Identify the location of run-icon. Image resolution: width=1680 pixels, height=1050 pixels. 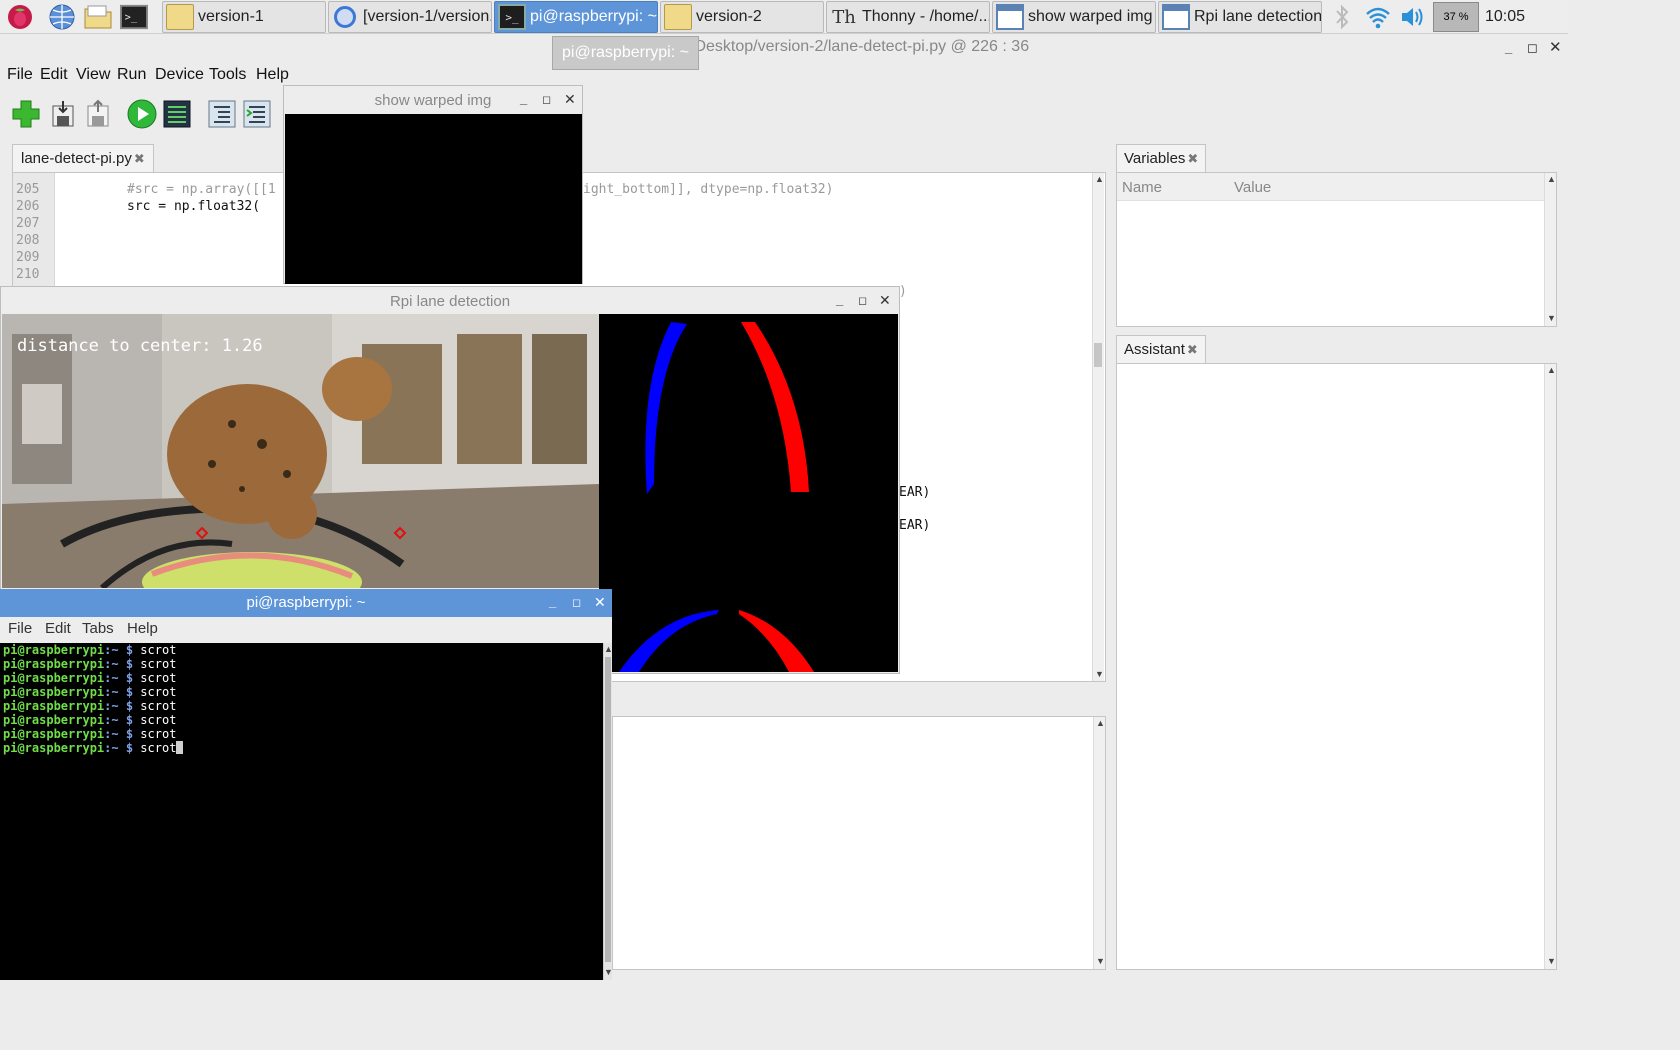
(142, 114).